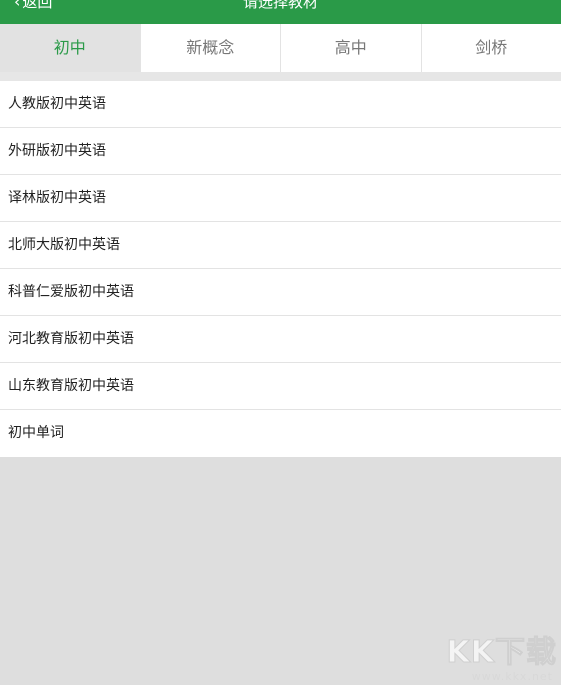 The image size is (561, 685). I want to click on top-bar: ‹ 返回 请选择教材, so click(280, 12).